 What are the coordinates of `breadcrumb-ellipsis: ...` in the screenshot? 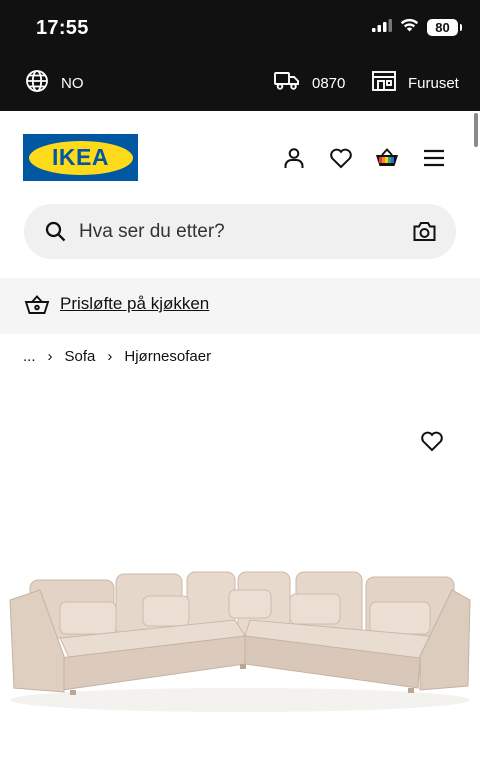 It's located at (29, 356).